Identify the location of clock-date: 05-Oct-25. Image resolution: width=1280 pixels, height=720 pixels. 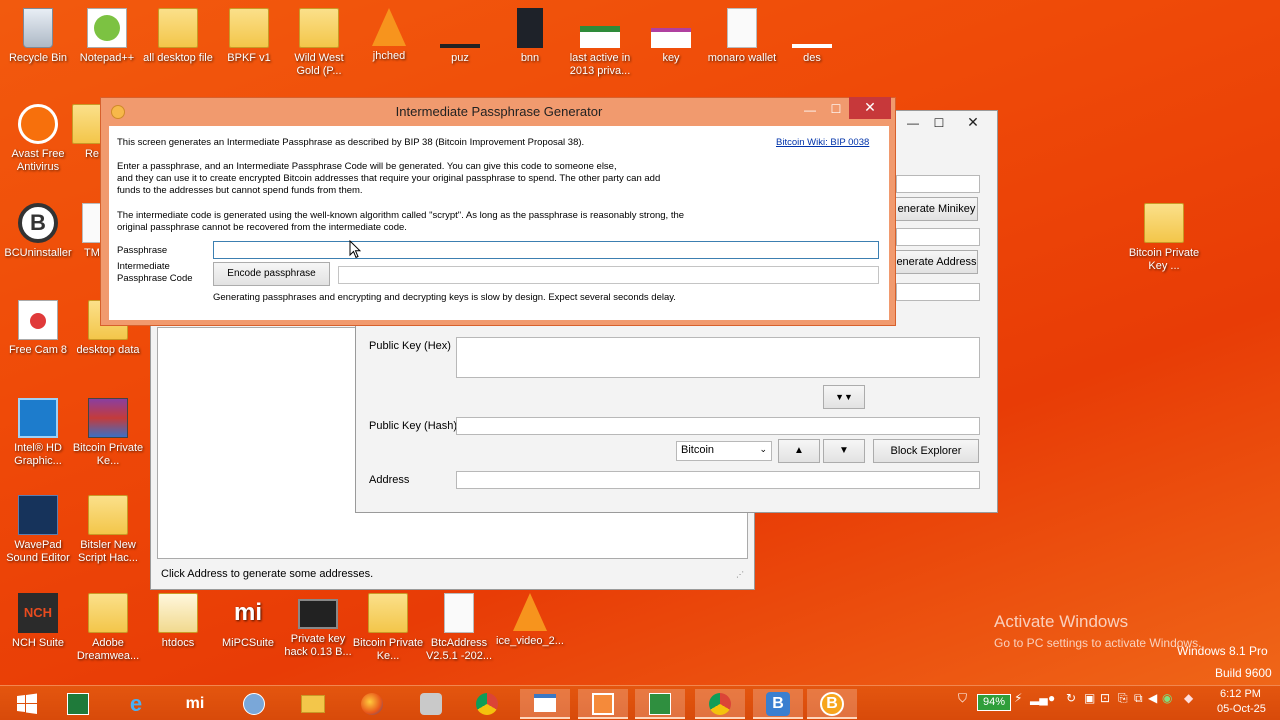
(1241, 709).